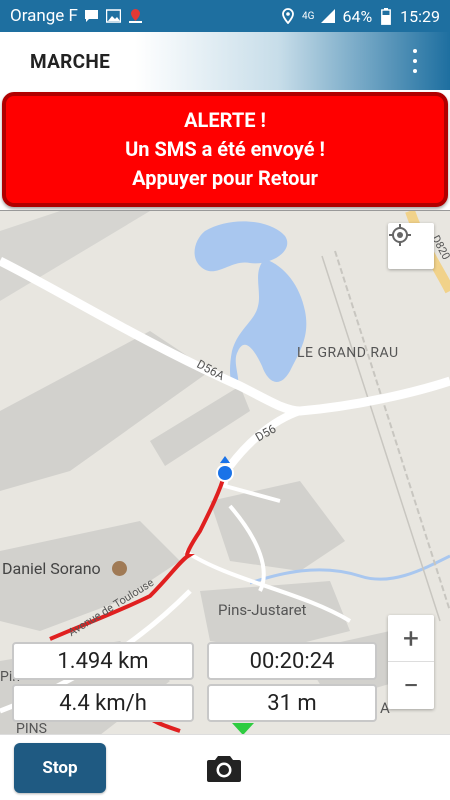  What do you see at coordinates (308, 16) in the screenshot?
I see `network-type: 4G` at bounding box center [308, 16].